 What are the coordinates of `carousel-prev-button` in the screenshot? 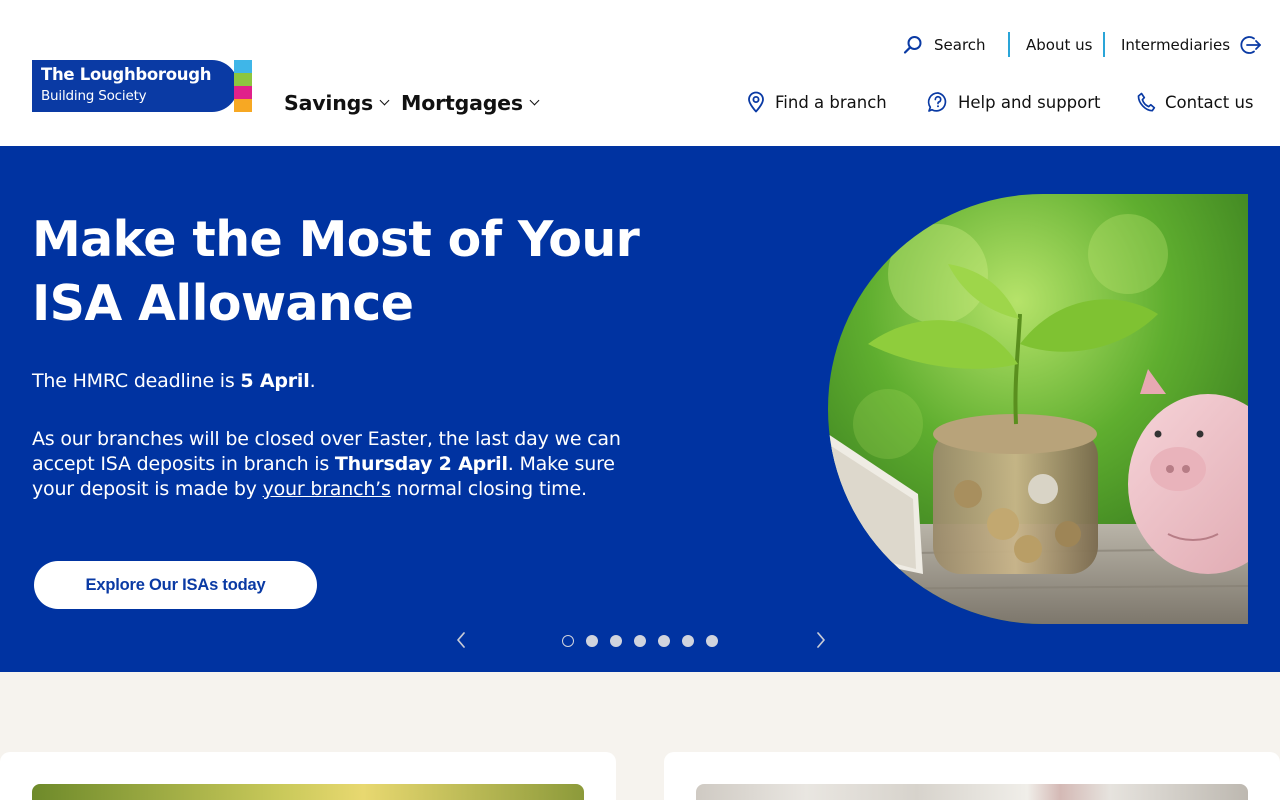 It's located at (462, 640).